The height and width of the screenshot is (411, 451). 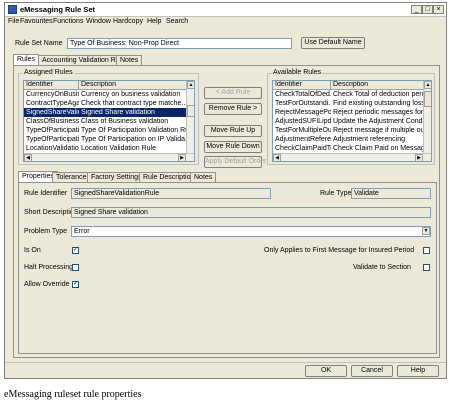 What do you see at coordinates (98, 21) in the screenshot?
I see `menu-window: Window` at bounding box center [98, 21].